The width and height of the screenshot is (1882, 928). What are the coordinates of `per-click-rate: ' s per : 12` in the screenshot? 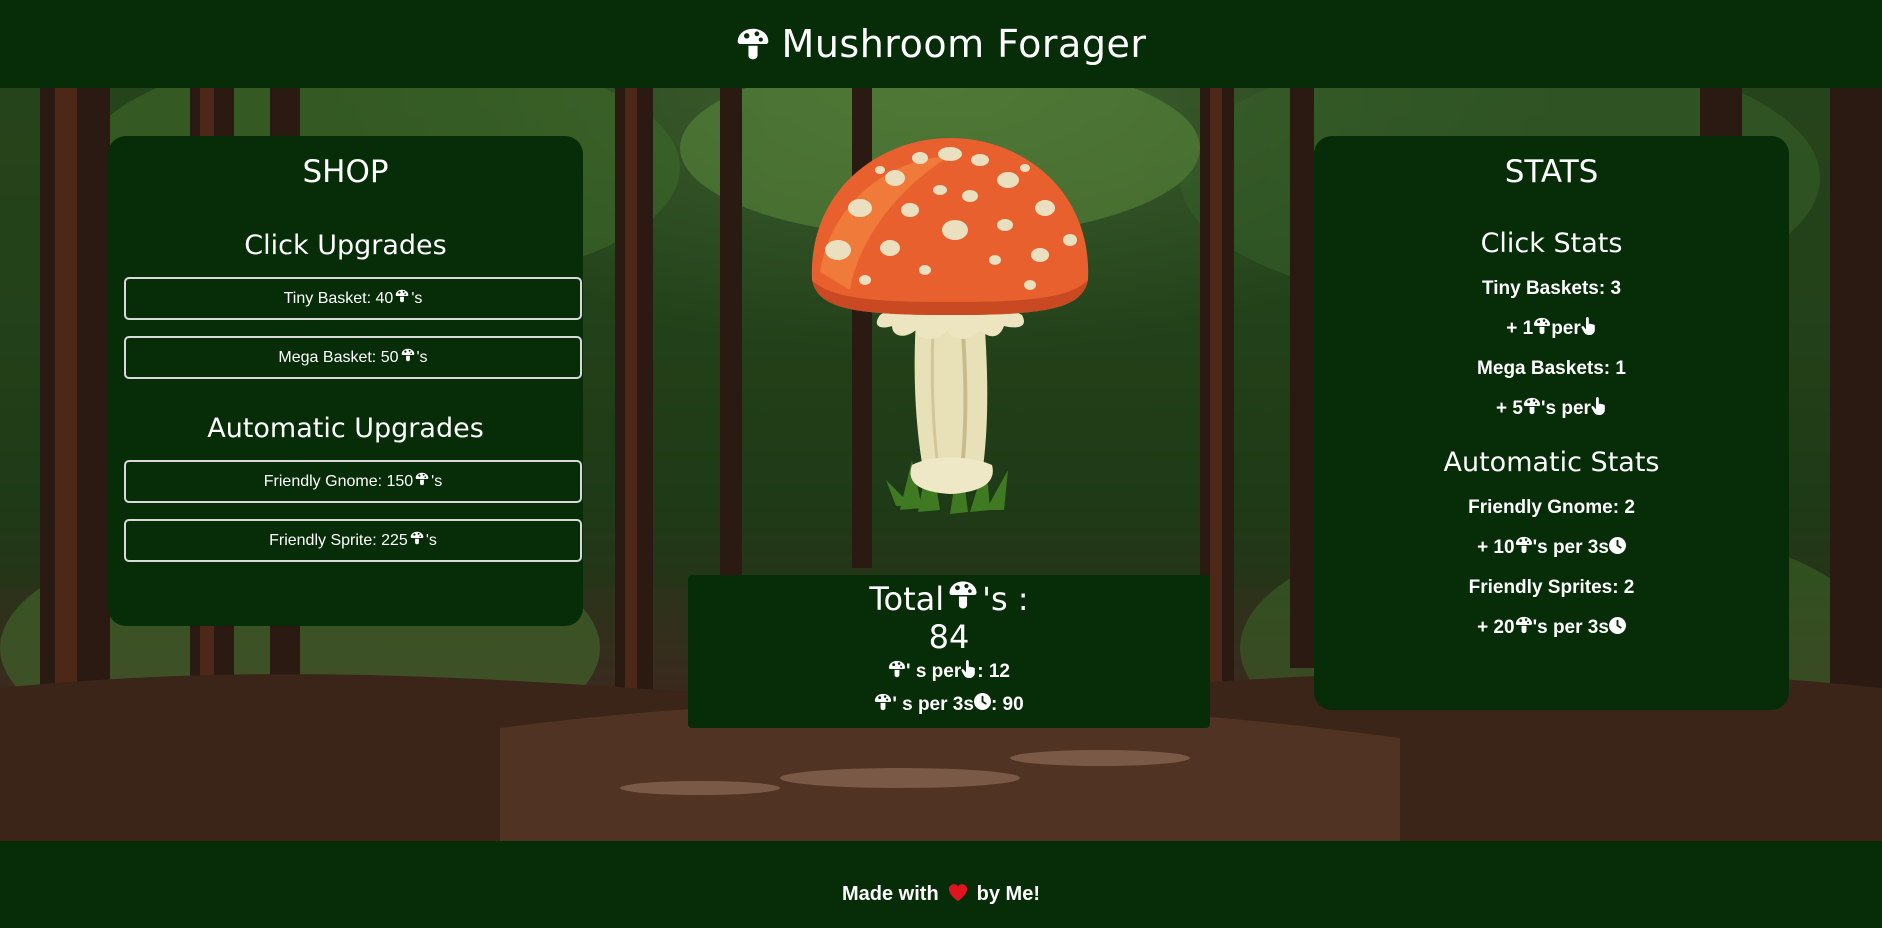 It's located at (949, 671).